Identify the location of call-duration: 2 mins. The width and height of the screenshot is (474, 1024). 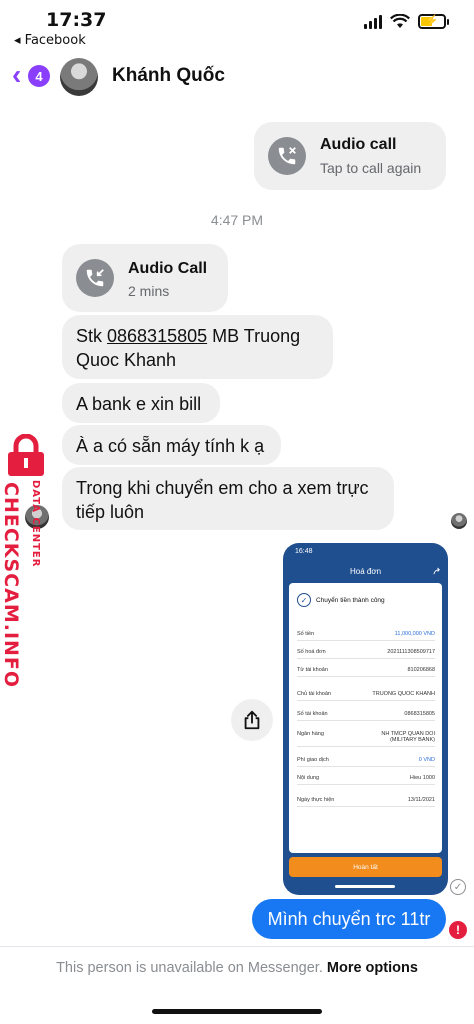
(149, 291).